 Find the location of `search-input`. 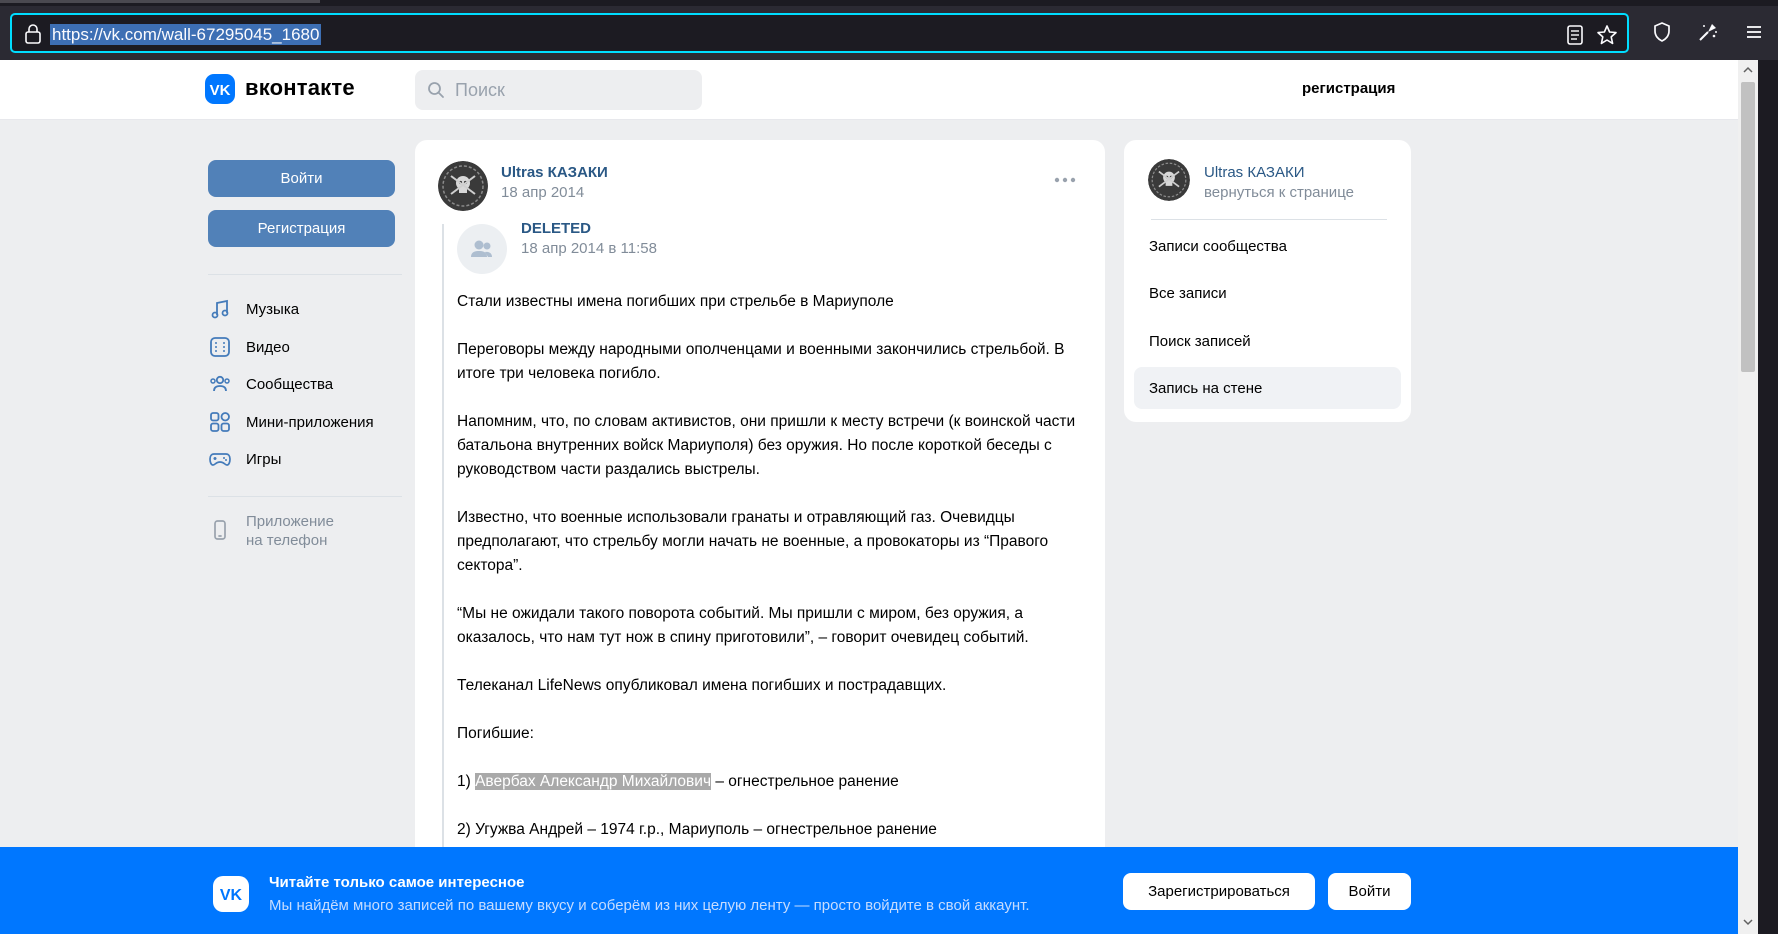

search-input is located at coordinates (570, 90).